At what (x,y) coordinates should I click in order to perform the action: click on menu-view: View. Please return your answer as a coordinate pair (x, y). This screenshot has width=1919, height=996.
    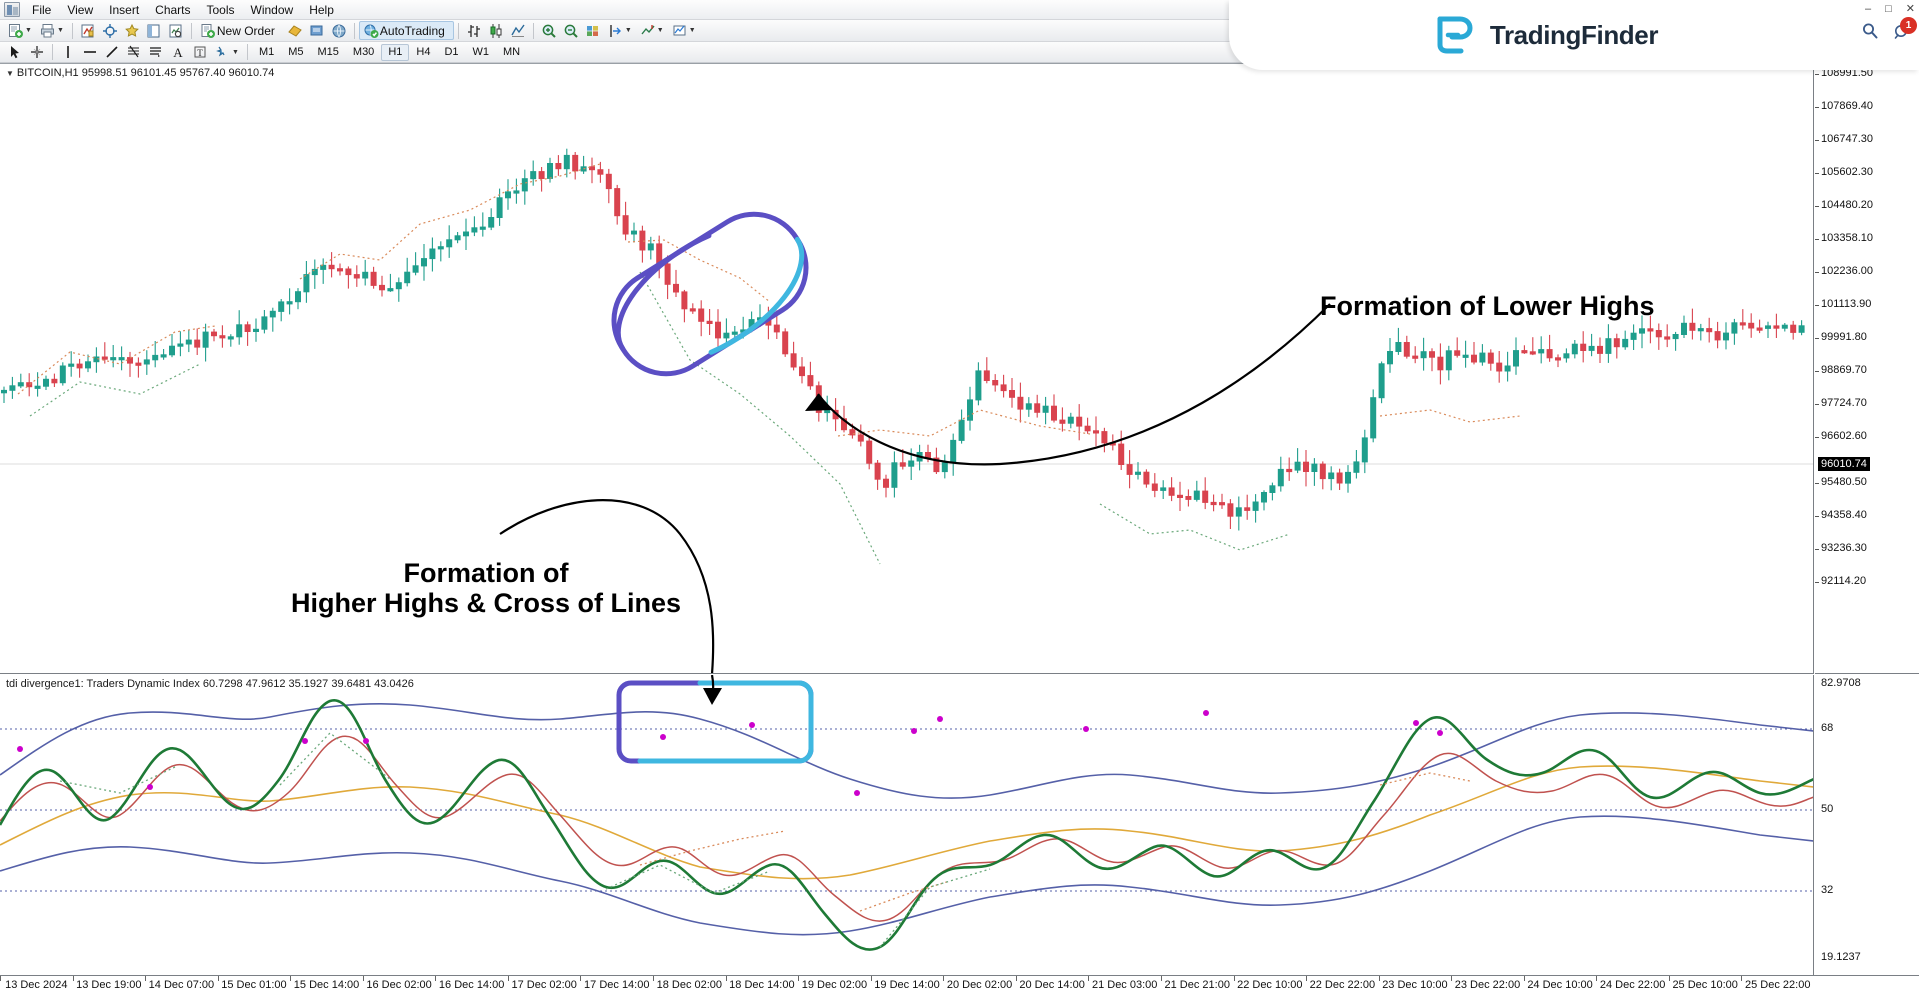
    Looking at the image, I should click on (80, 10).